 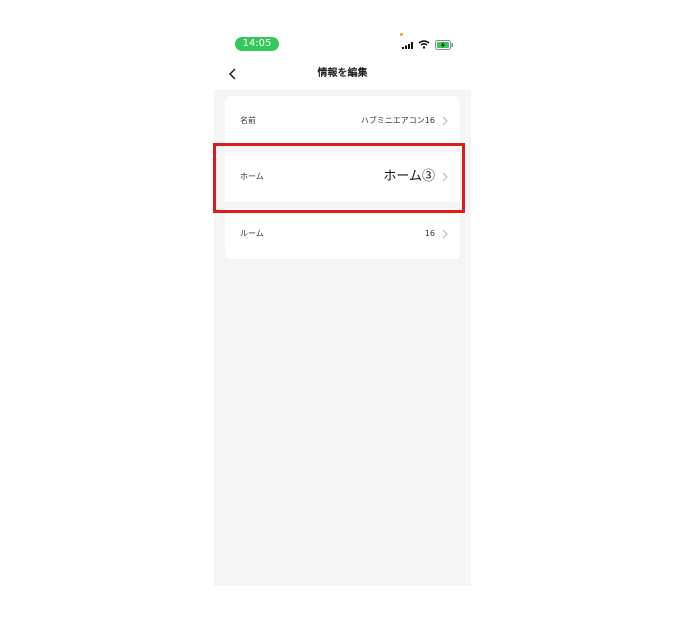 What do you see at coordinates (397, 120) in the screenshot?
I see `row-name-value: ハブミニエアコン16` at bounding box center [397, 120].